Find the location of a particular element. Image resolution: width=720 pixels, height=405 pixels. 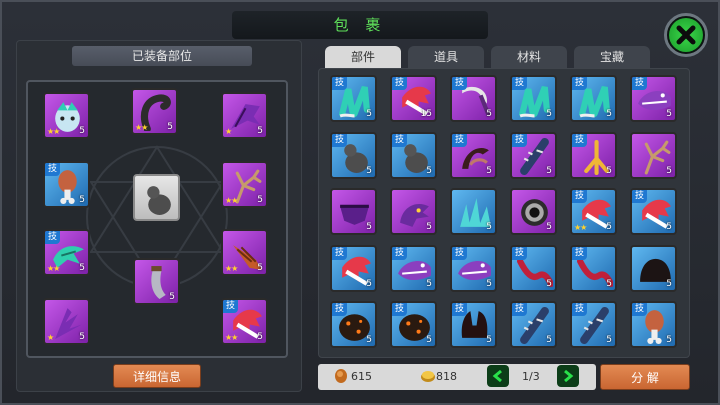

chevron-left-icon is located at coordinates (497, 376).